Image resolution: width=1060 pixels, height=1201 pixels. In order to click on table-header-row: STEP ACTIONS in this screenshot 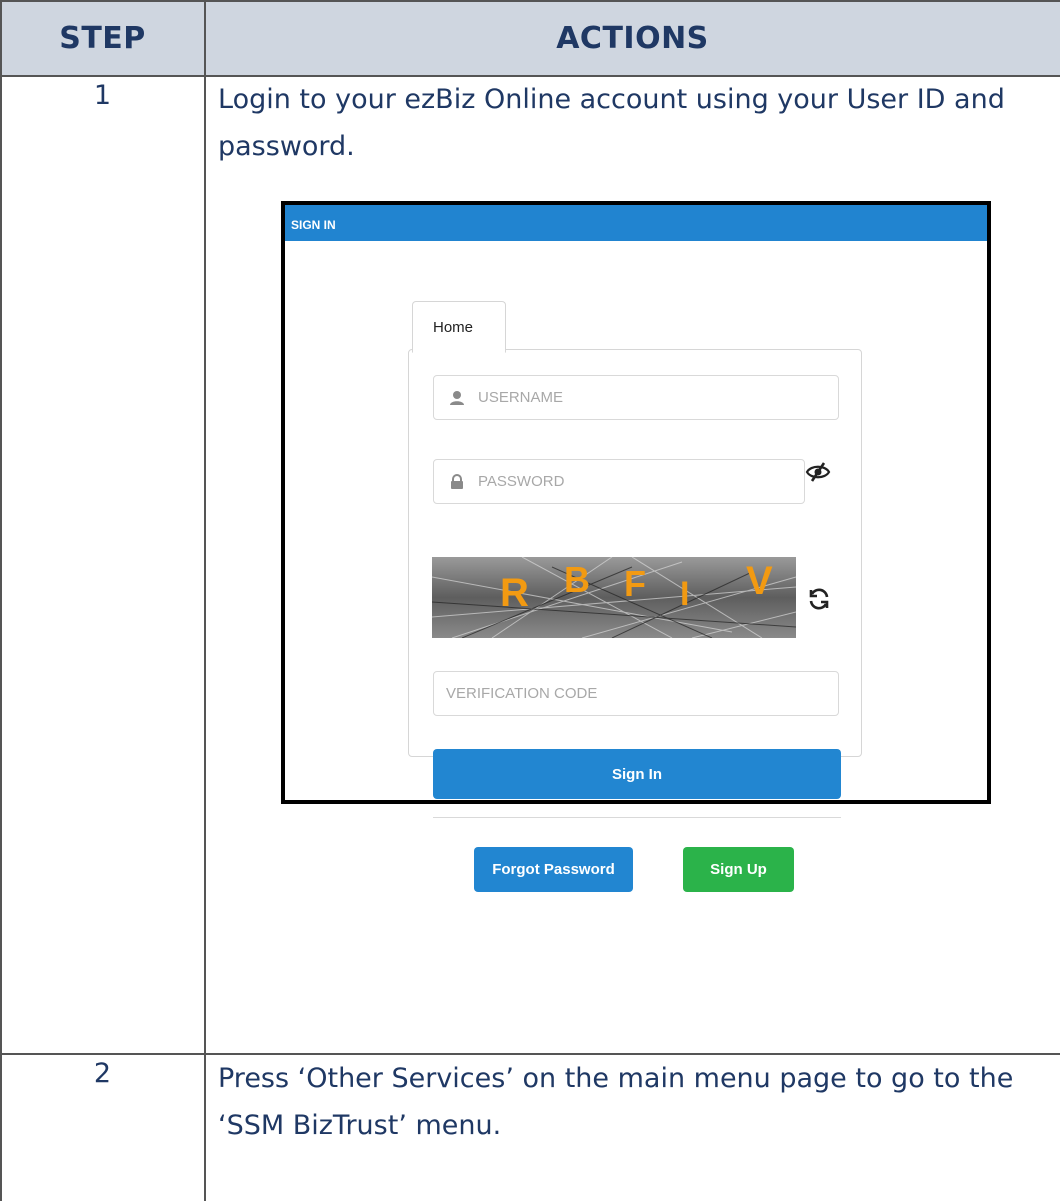, I will do `click(530, 38)`.